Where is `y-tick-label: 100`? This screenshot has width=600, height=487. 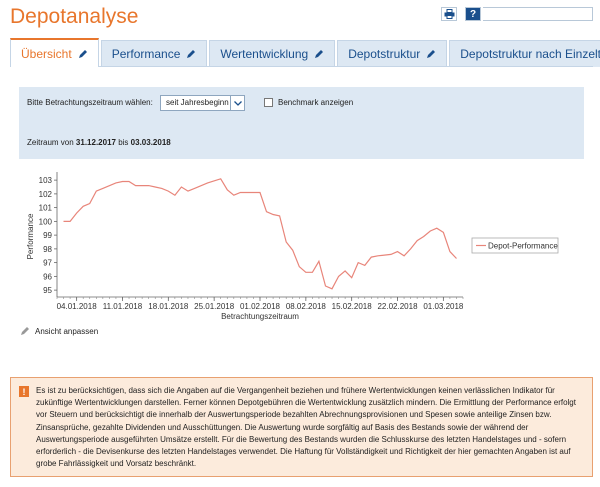 y-tick-label: 100 is located at coordinates (46, 221).